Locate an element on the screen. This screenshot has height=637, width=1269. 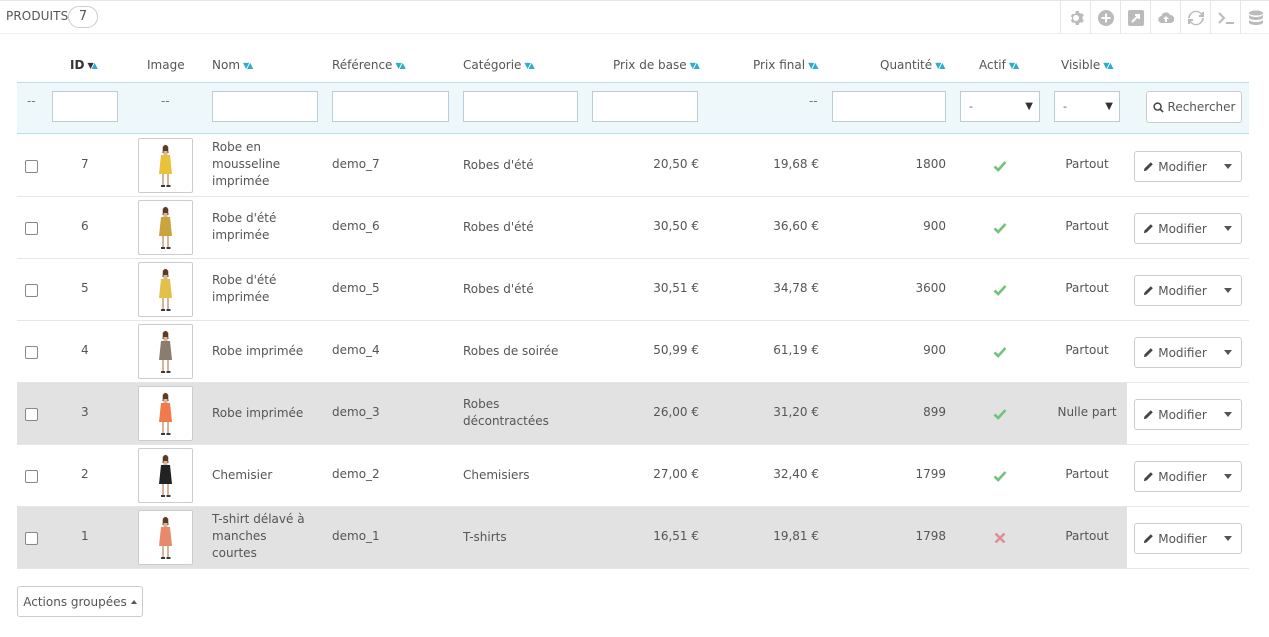
product-image is located at coordinates (165, 413).